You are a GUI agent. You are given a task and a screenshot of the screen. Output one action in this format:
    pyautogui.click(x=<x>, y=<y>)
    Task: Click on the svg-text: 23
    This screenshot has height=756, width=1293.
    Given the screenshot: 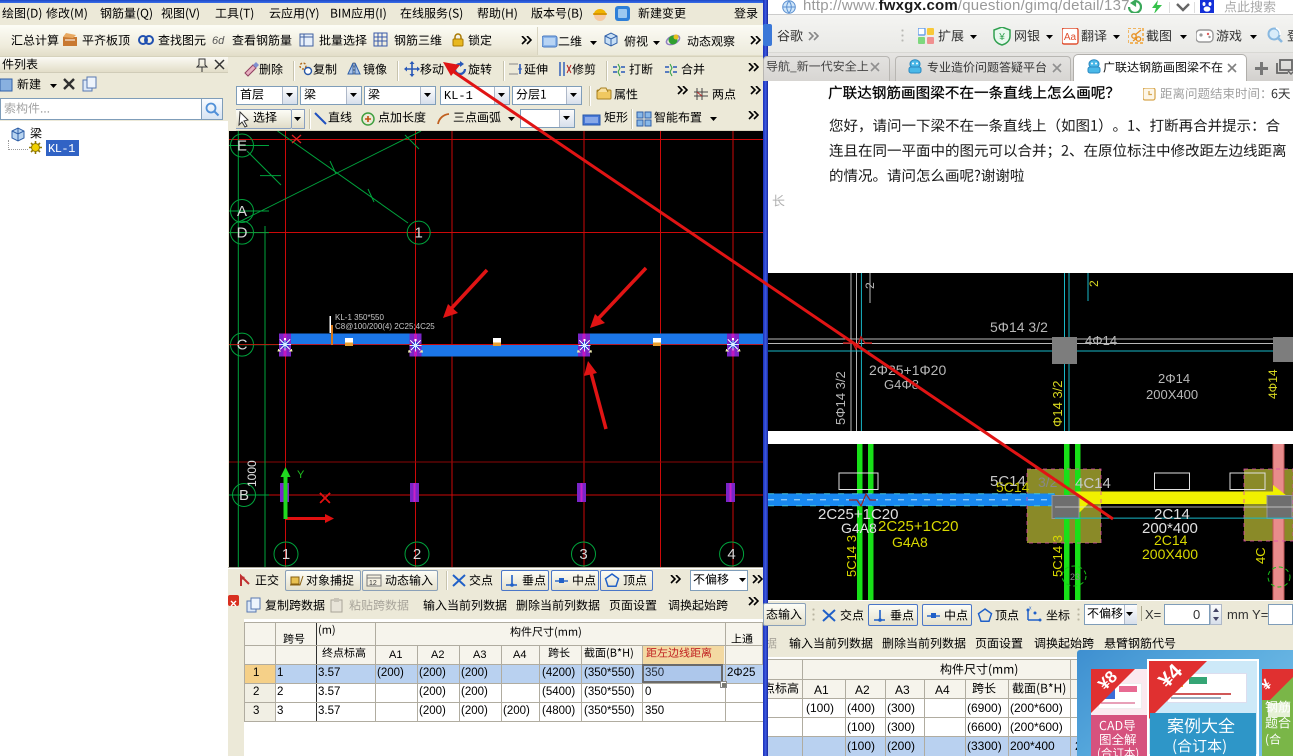 What is the action you would take?
    pyautogui.click(x=1075, y=577)
    